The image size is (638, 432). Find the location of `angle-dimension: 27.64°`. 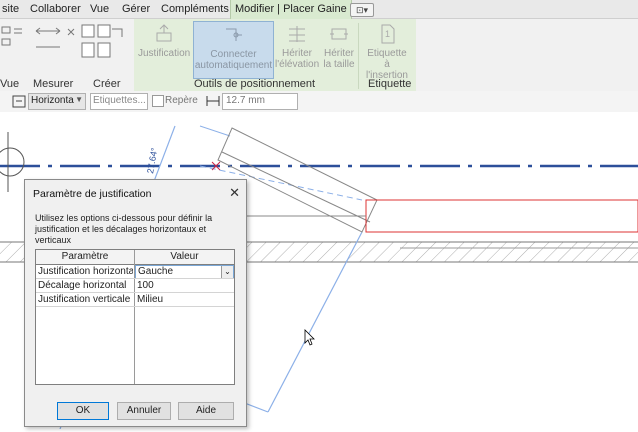

angle-dimension: 27.64° is located at coordinates (152, 160).